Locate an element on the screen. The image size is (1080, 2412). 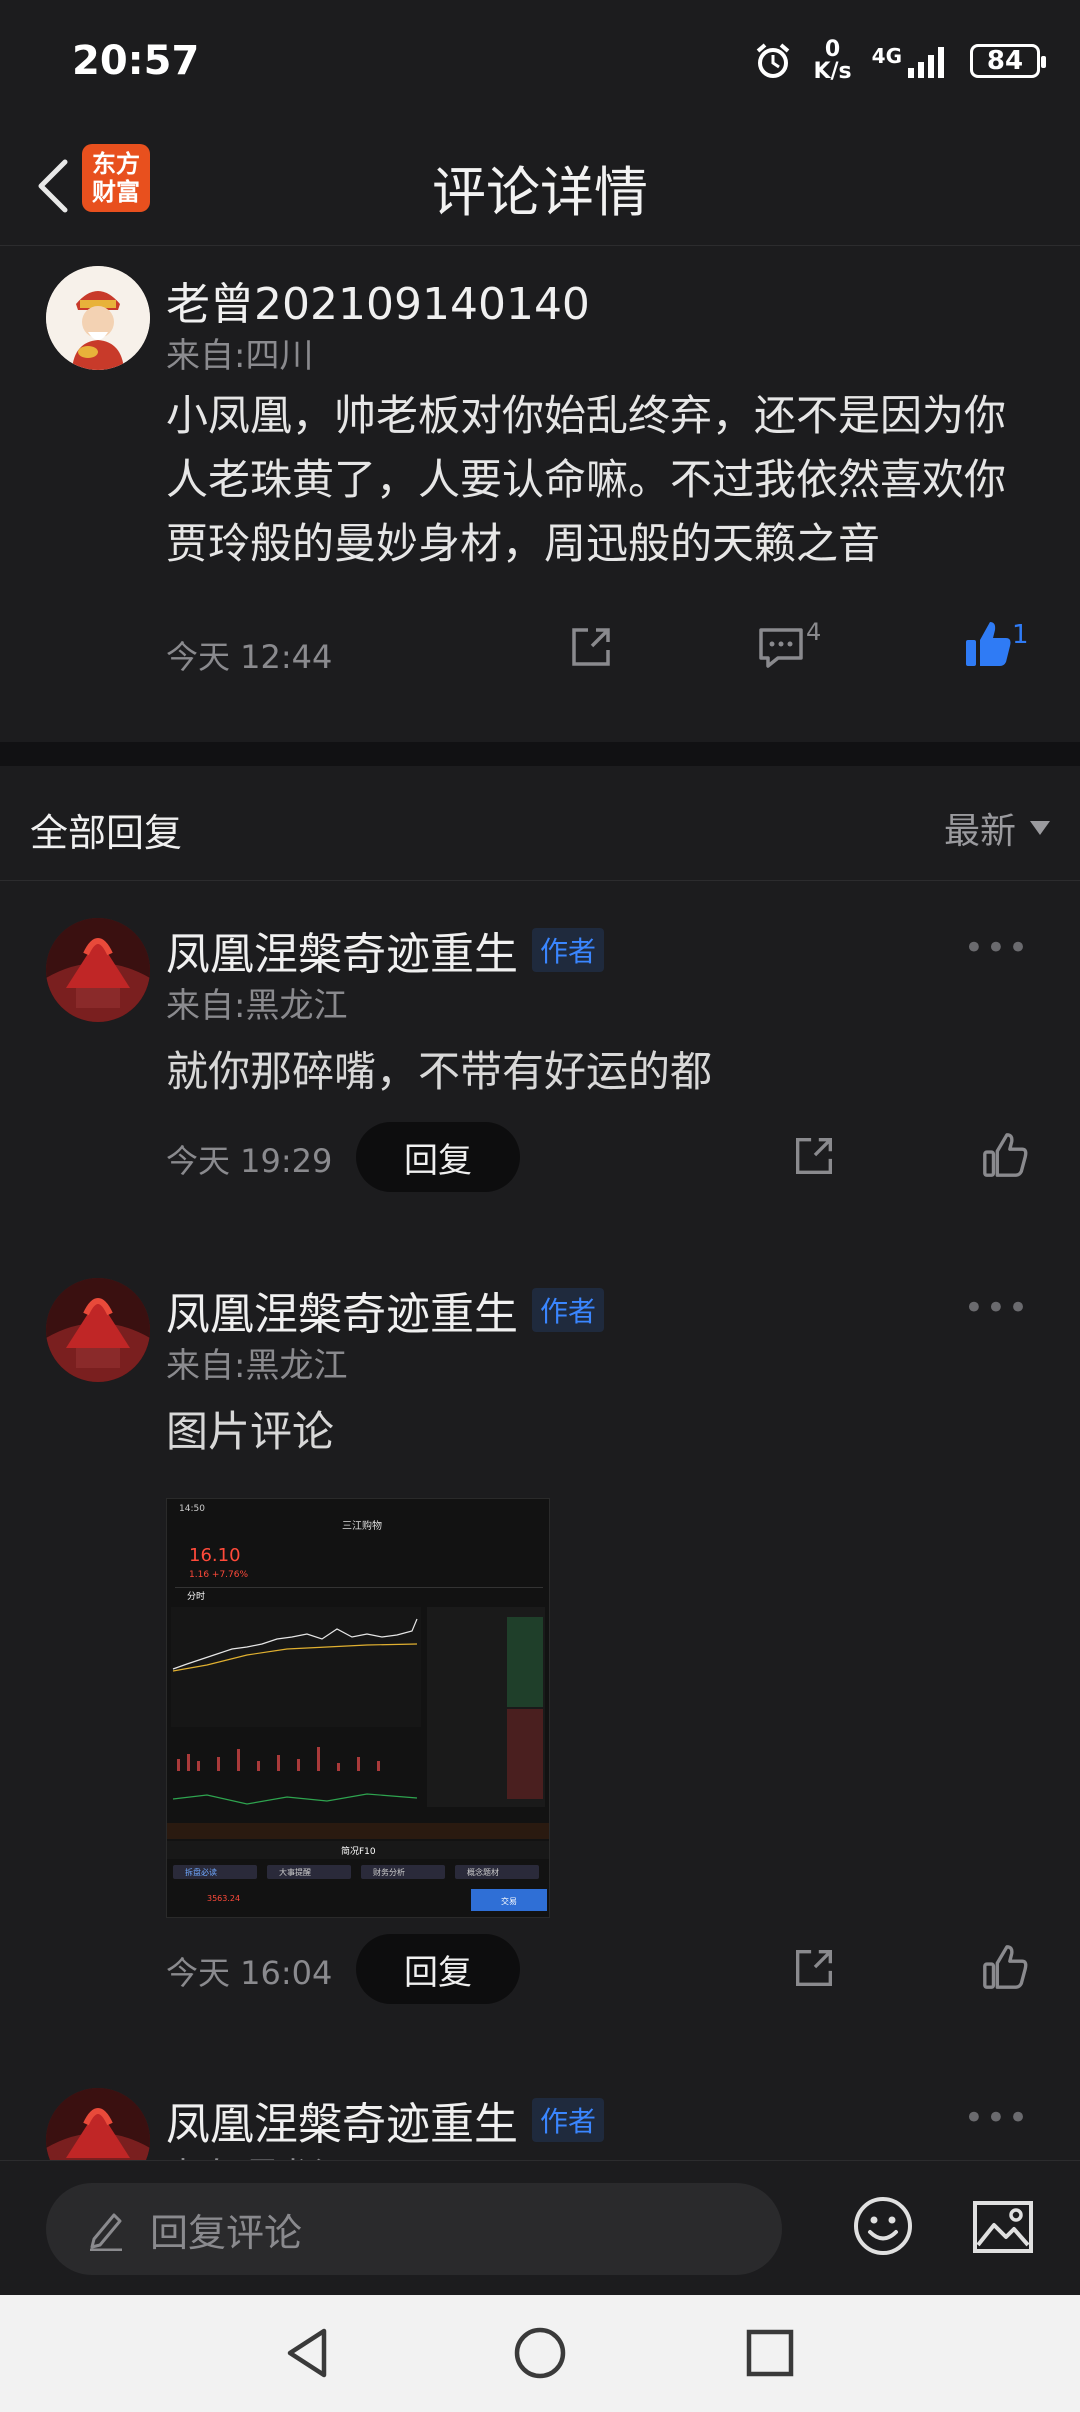
net-speed-value: 0 is located at coordinates (832, 49).